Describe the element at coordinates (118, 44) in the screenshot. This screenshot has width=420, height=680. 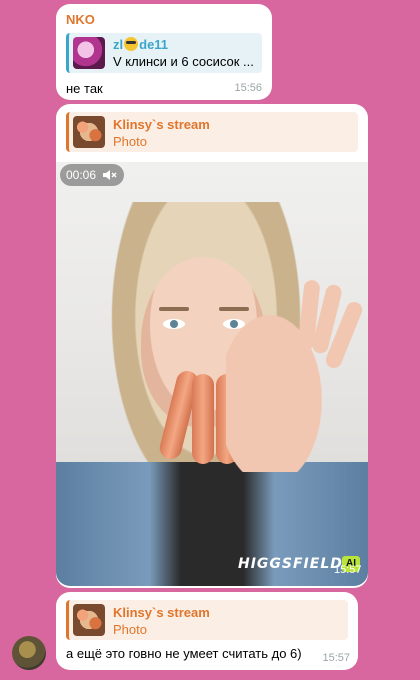
I see `reply-title-left: zl` at that location.